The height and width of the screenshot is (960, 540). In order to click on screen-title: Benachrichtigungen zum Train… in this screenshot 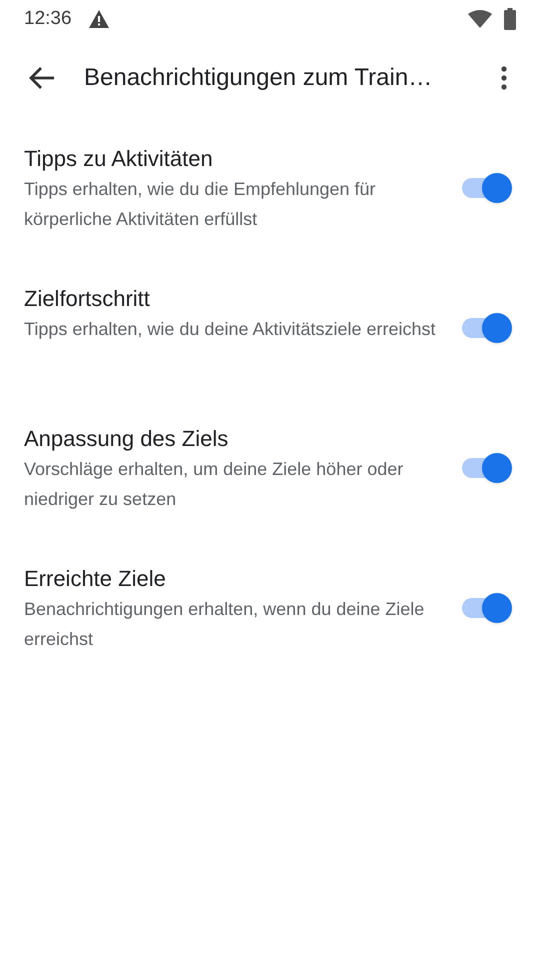, I will do `click(259, 78)`.